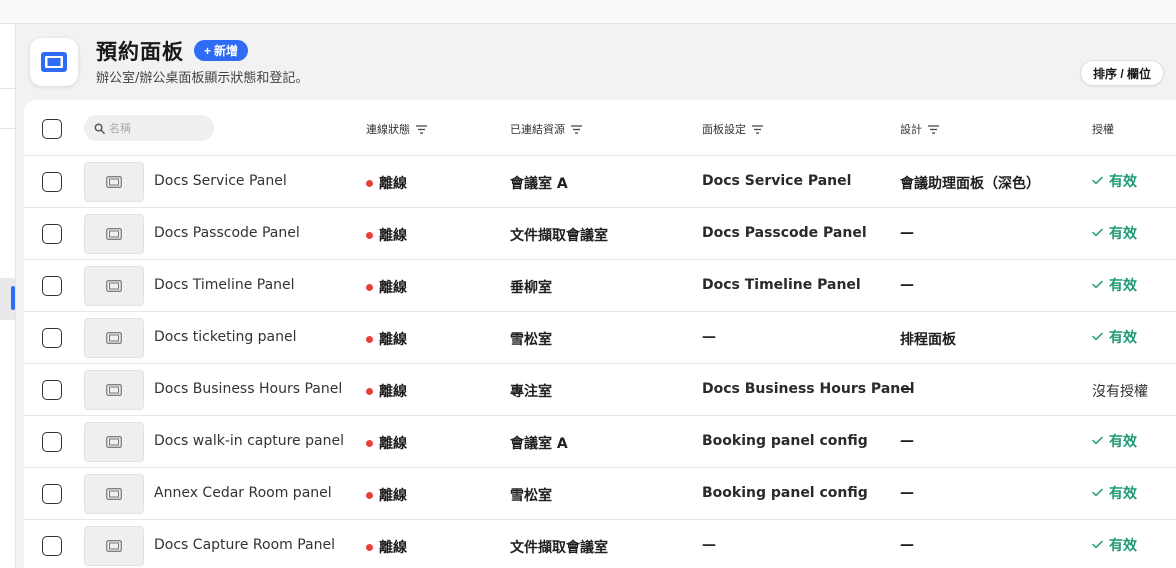  Describe the element at coordinates (225, 337) in the screenshot. I see `panel-name: Docs ticketing panel` at that location.